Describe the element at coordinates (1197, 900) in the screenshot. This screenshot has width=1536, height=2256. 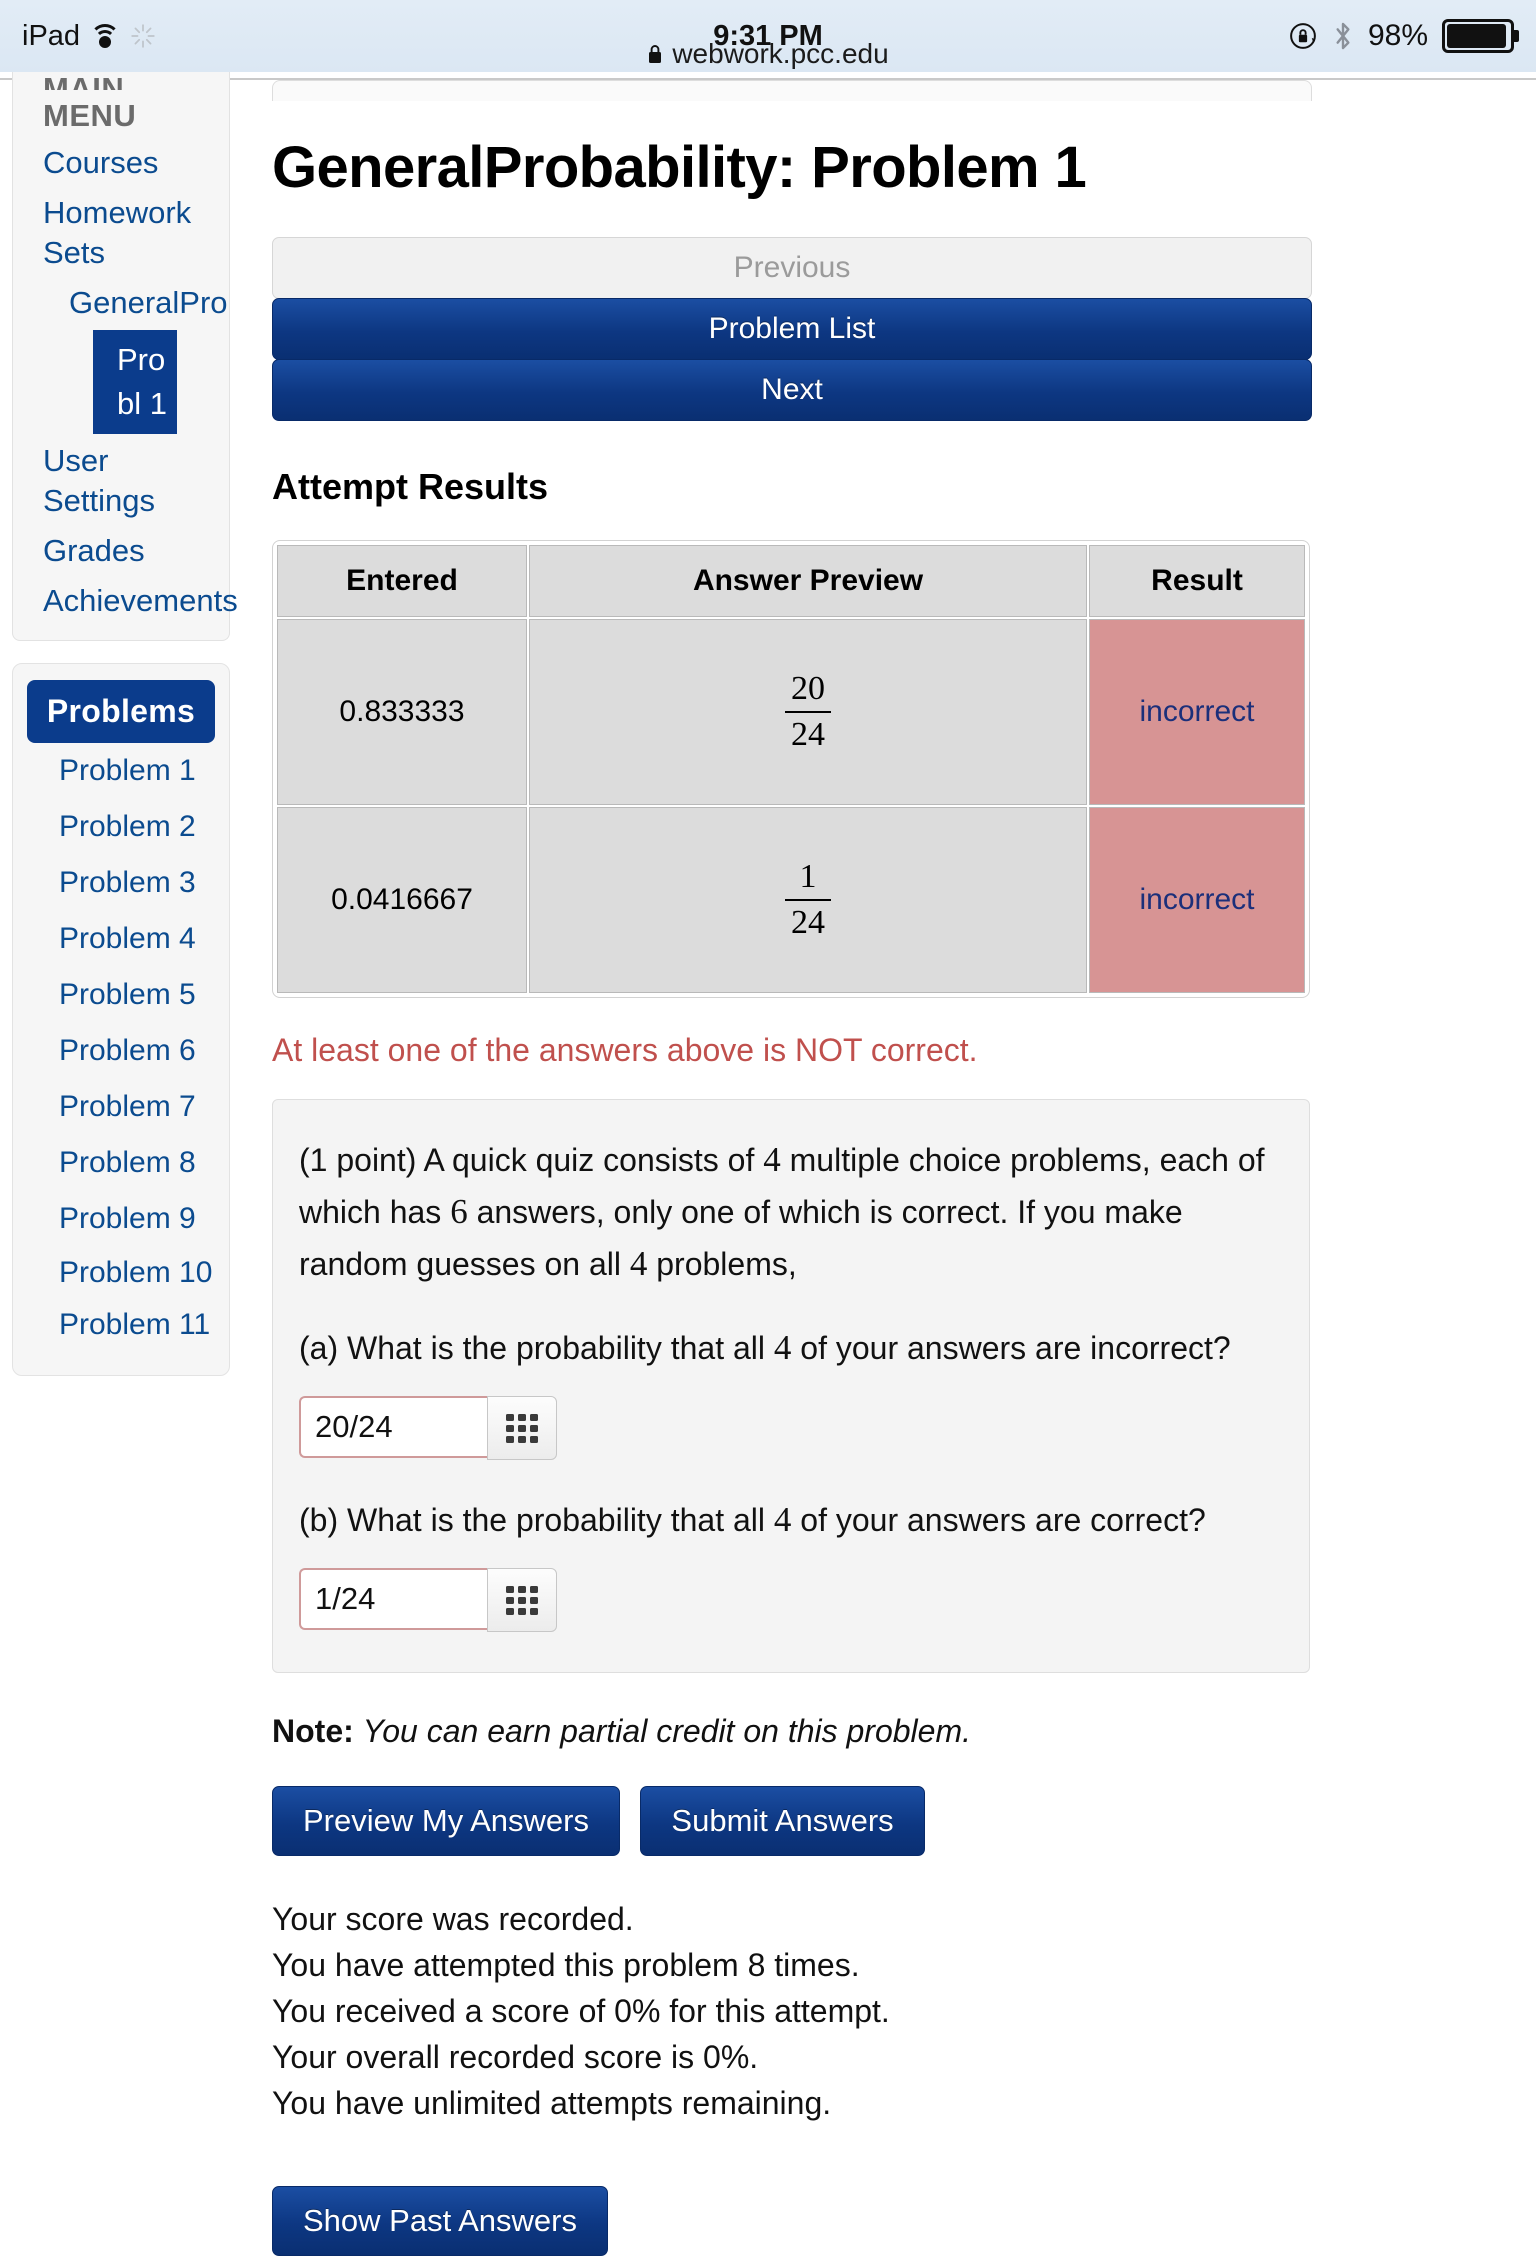
I see `cell-result-2: incorrect` at that location.